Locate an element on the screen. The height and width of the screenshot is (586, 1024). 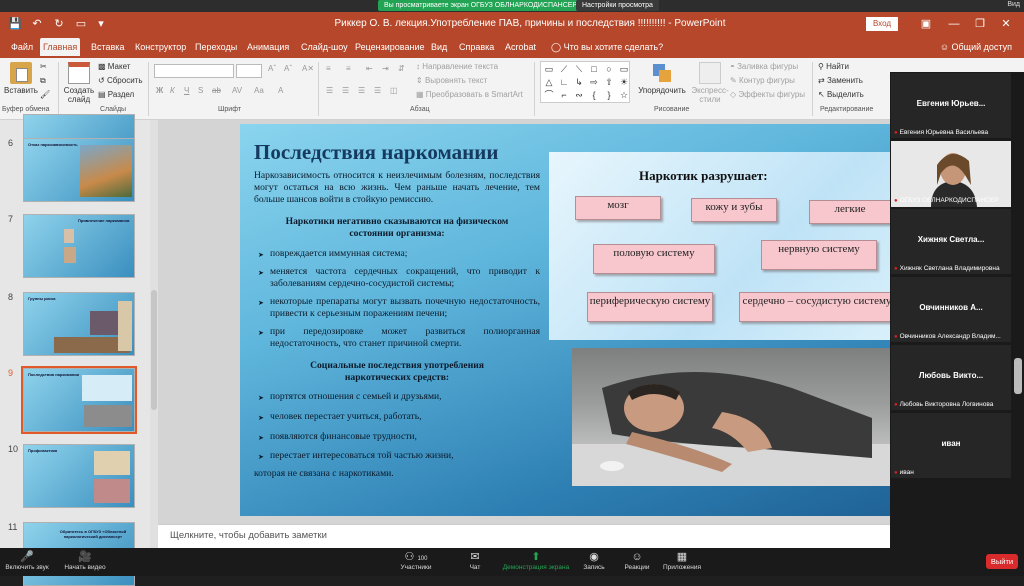
view-menu-button: Вид is located at coordinates (1013, 4).